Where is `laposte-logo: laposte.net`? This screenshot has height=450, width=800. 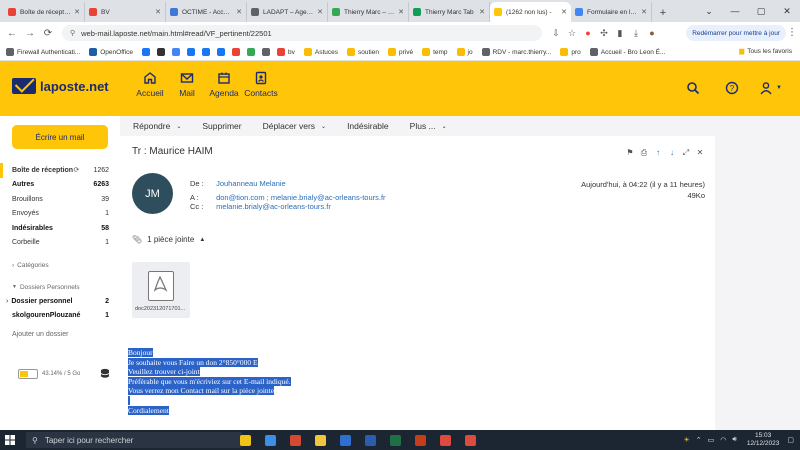
laposte-logo: laposte.net is located at coordinates (60, 86).